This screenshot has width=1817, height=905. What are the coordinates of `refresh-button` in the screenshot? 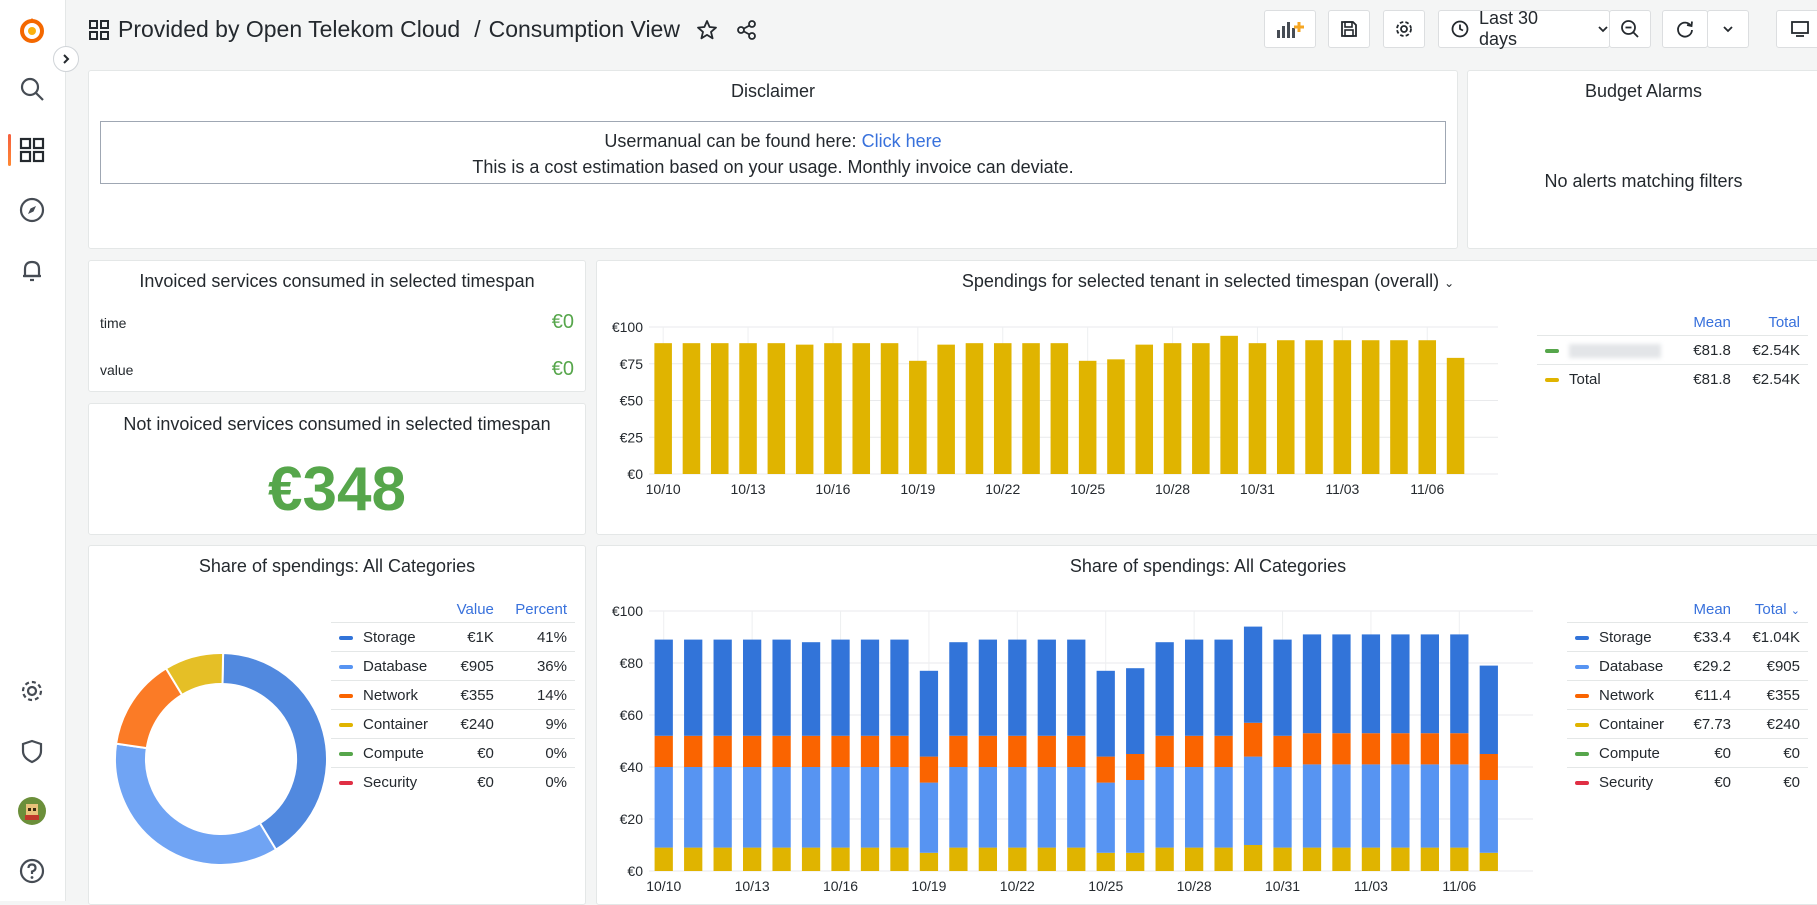 It's located at (1685, 29).